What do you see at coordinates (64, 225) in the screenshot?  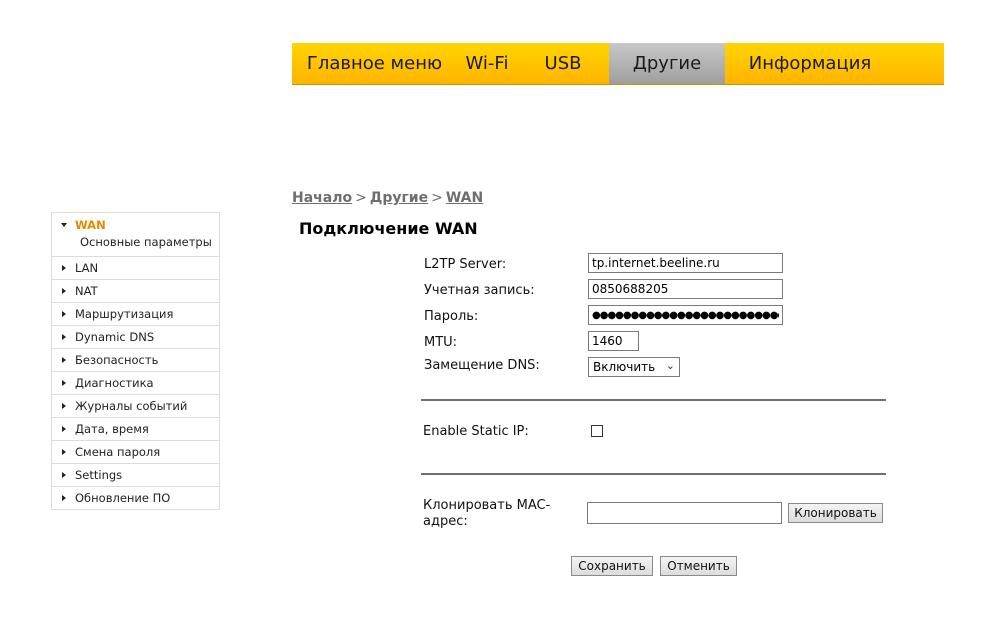 I see `triangle-down-icon` at bounding box center [64, 225].